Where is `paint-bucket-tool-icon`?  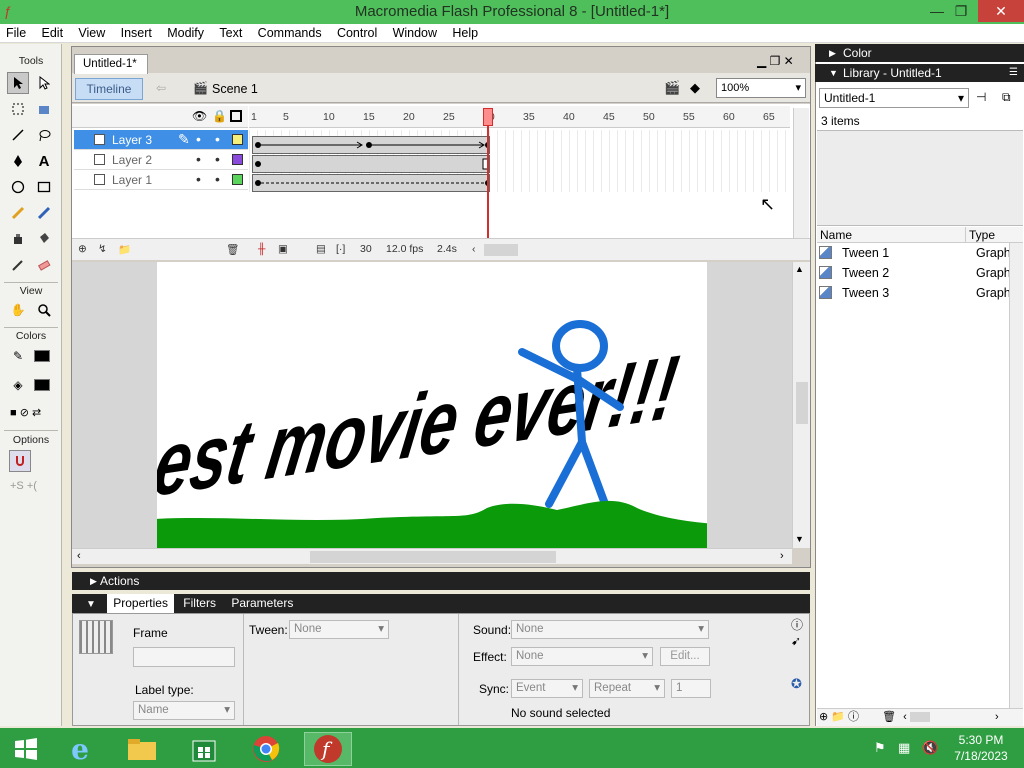 paint-bucket-tool-icon is located at coordinates (44, 239).